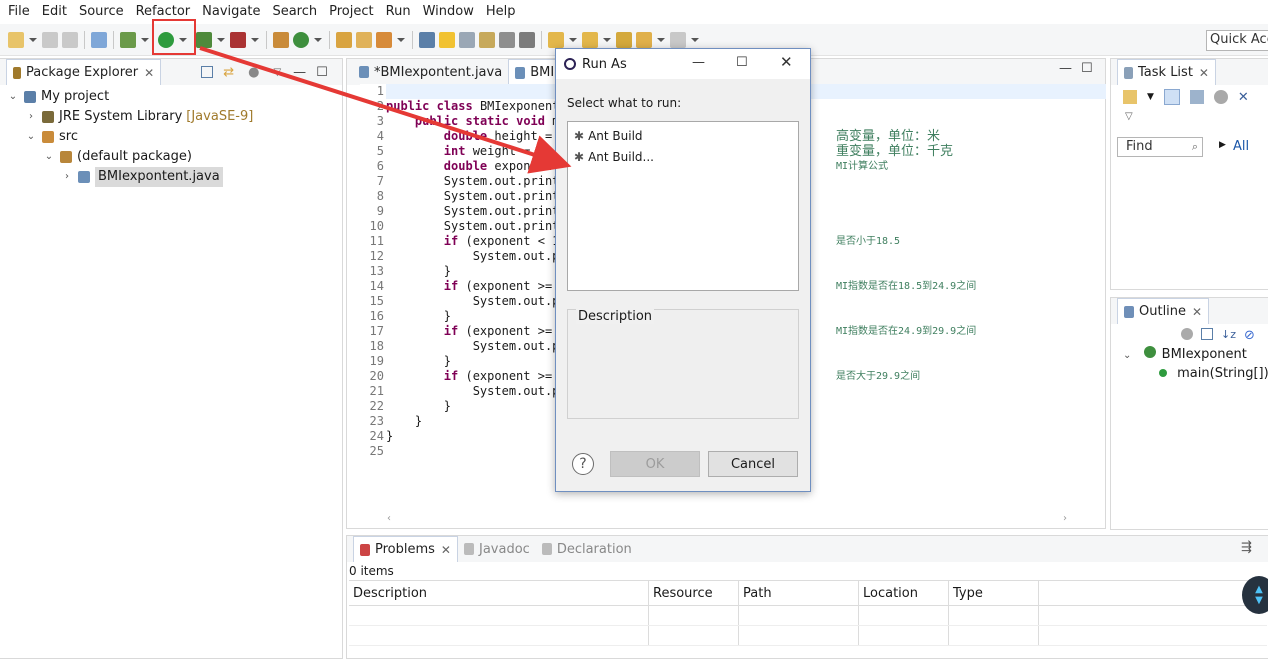 The width and height of the screenshot is (1268, 659). What do you see at coordinates (683, 136) in the screenshot?
I see `run-option-item: ✱ Ant Build` at bounding box center [683, 136].